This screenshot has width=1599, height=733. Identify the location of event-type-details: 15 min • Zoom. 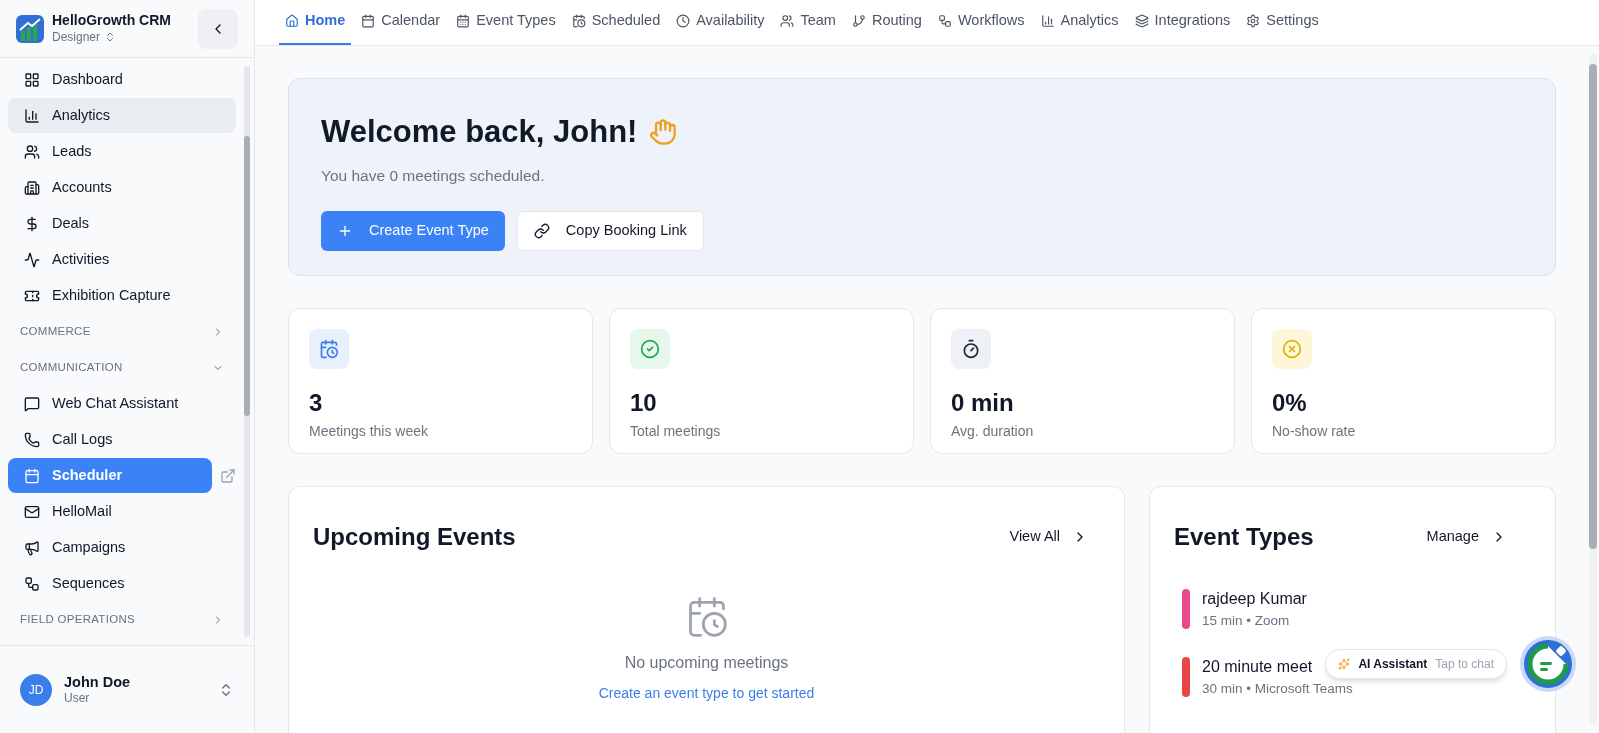
(1246, 621).